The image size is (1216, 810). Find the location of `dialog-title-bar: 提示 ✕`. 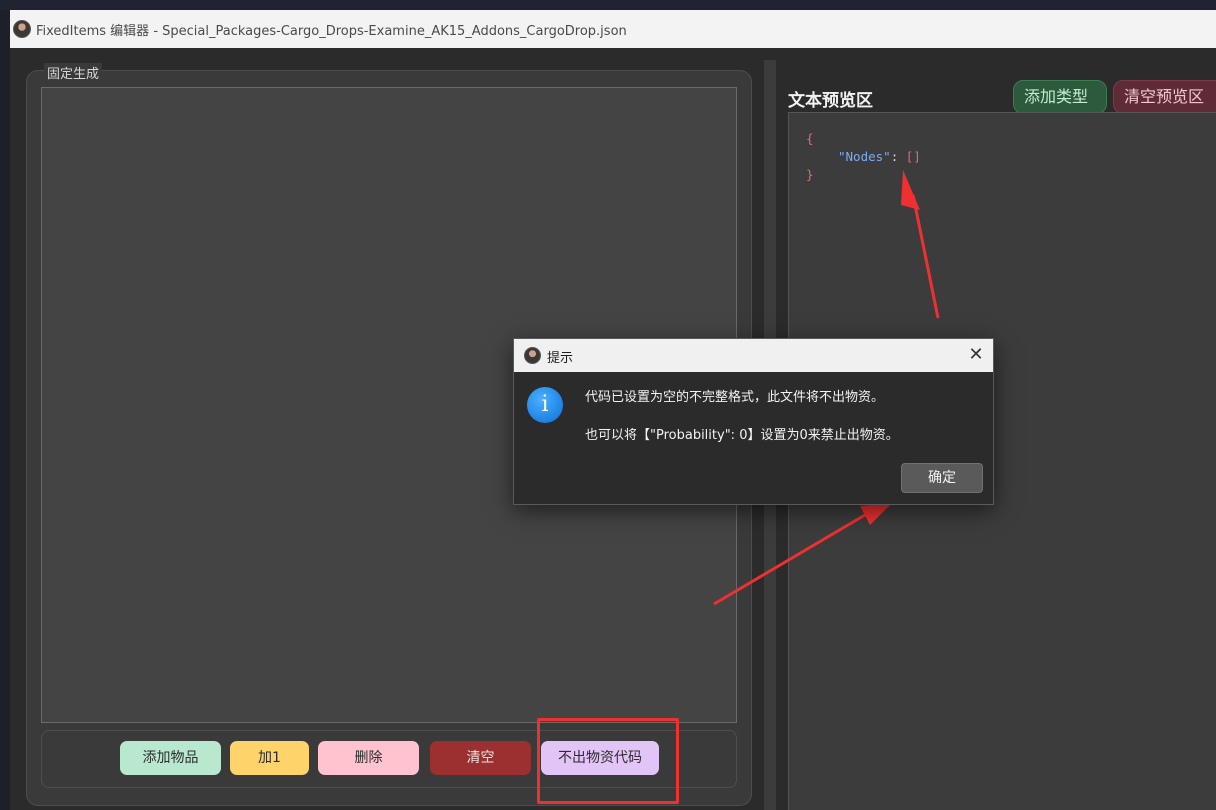

dialog-title-bar: 提示 ✕ is located at coordinates (753, 355).